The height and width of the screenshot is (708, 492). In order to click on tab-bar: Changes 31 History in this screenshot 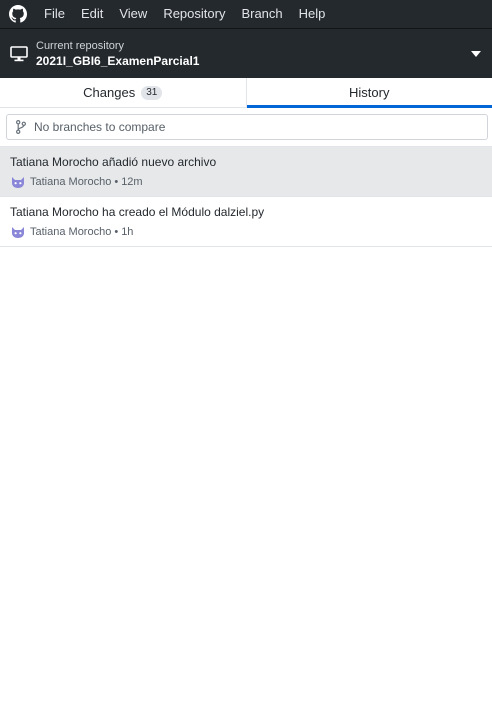, I will do `click(246, 93)`.